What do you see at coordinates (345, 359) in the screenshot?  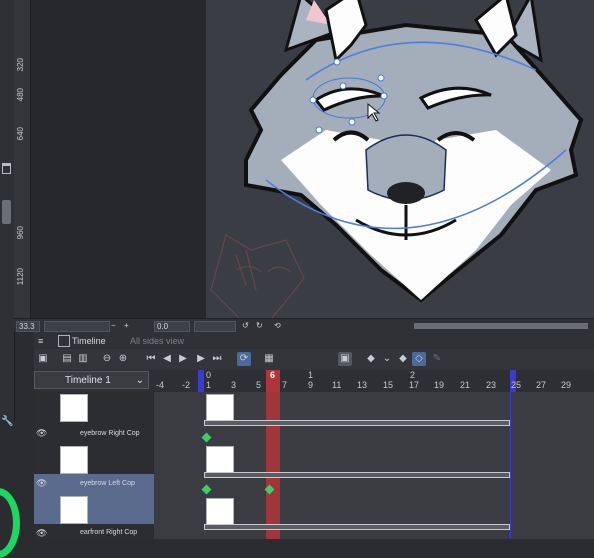 I see `onion-skin-icon: ▣` at bounding box center [345, 359].